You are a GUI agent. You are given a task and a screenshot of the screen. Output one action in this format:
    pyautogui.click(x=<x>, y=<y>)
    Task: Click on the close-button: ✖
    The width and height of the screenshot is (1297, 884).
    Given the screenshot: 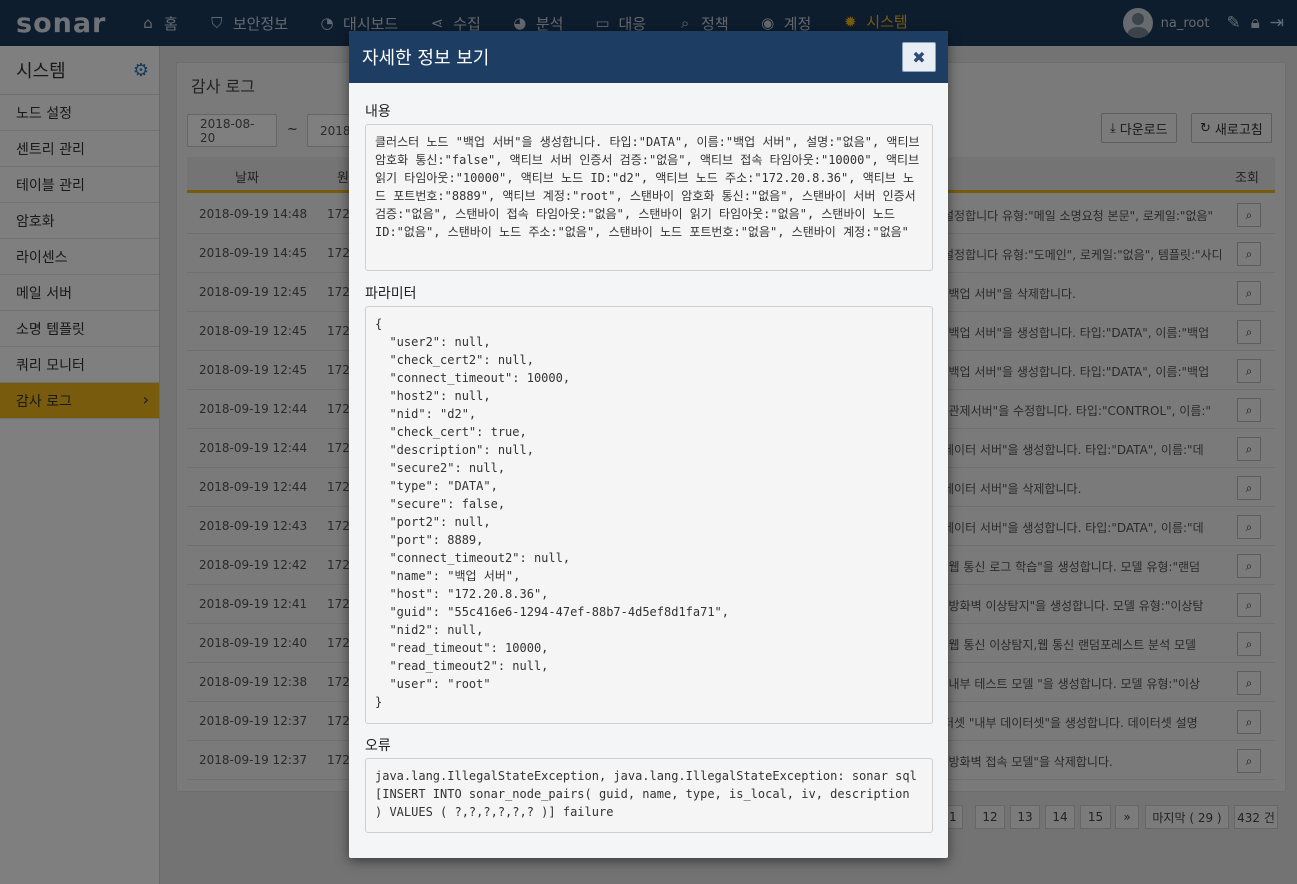 What is the action you would take?
    pyautogui.click(x=919, y=57)
    